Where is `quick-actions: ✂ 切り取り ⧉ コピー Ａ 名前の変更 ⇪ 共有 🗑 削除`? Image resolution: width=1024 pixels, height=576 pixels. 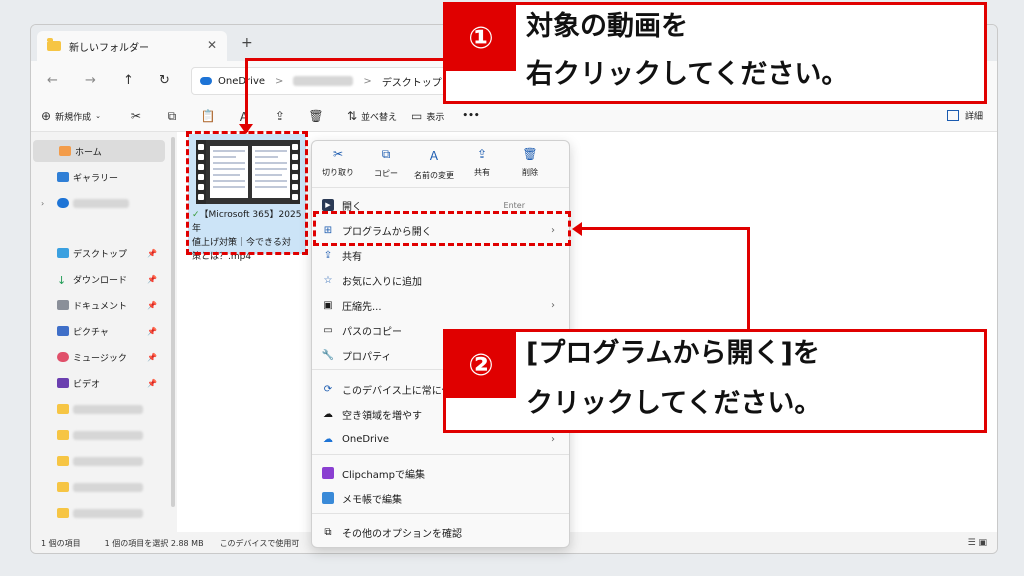
quick-actions: ✂ 切り取り ⧉ コピー Ａ 名前の変更 ⇪ 共有 🗑 削除 is located at coordinates (440, 164).